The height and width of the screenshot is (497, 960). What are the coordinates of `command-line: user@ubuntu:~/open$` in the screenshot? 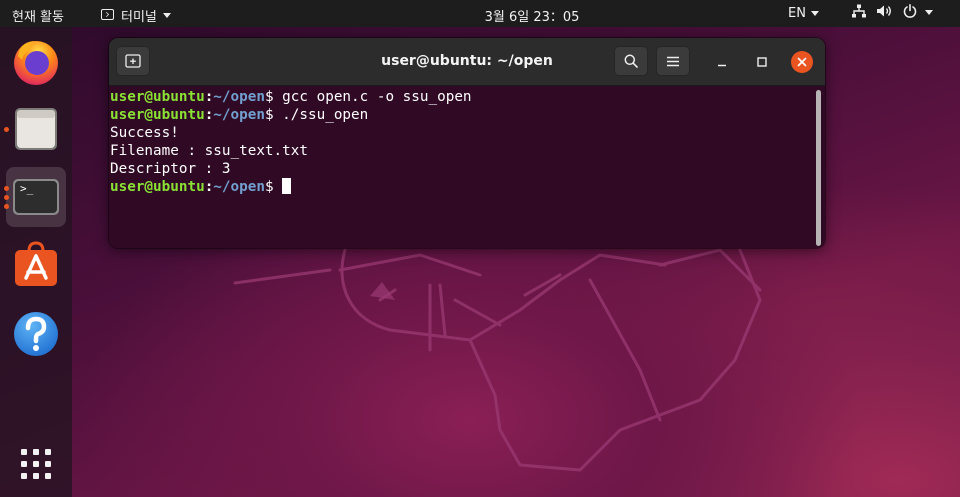 It's located at (291, 187).